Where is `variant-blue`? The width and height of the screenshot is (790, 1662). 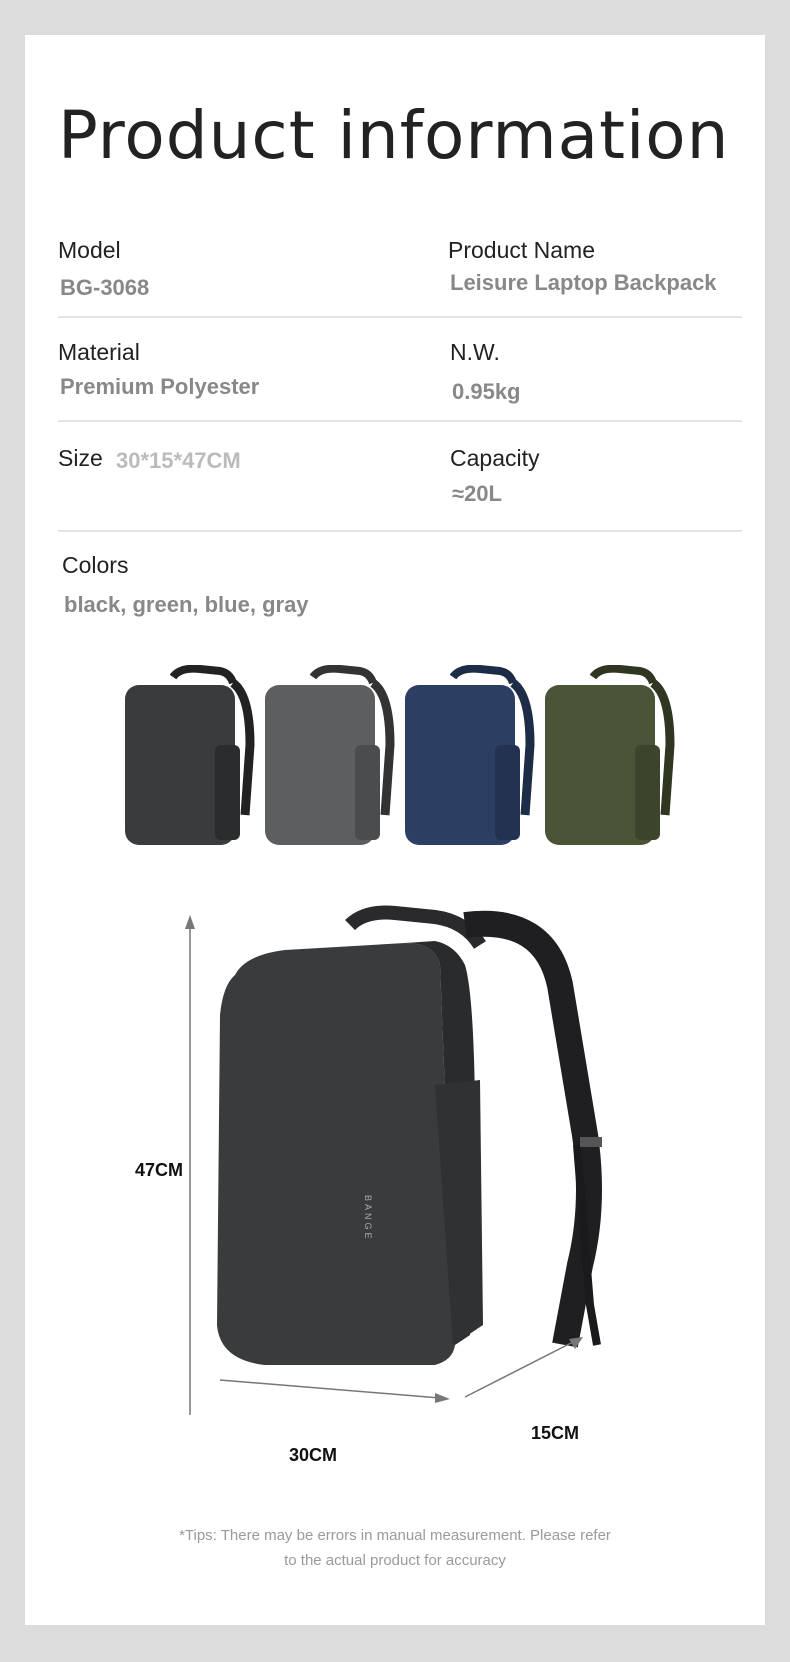
variant-blue is located at coordinates (470, 755).